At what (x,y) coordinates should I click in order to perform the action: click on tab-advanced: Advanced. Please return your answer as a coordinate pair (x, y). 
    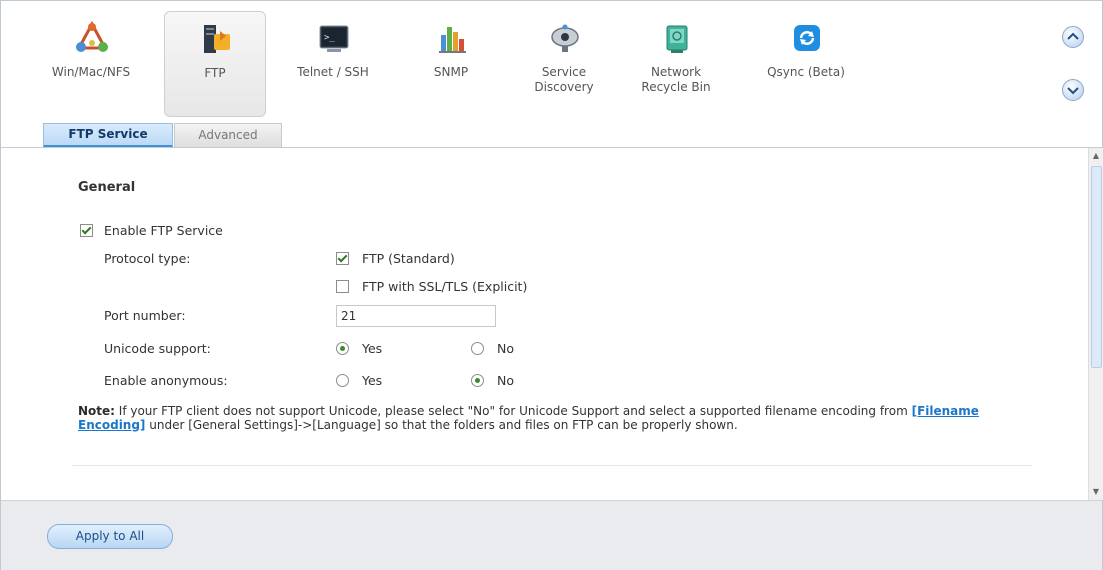
    Looking at the image, I should click on (228, 135).